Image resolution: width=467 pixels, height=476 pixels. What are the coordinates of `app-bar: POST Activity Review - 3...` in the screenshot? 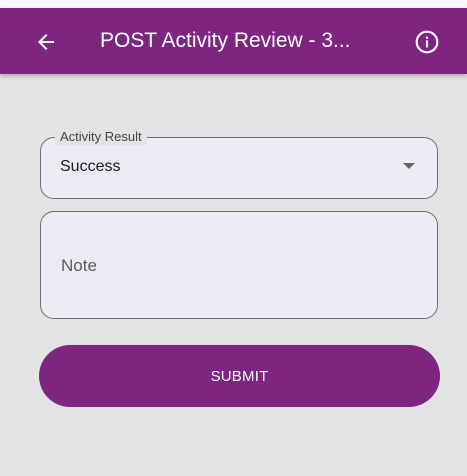 It's located at (233, 41).